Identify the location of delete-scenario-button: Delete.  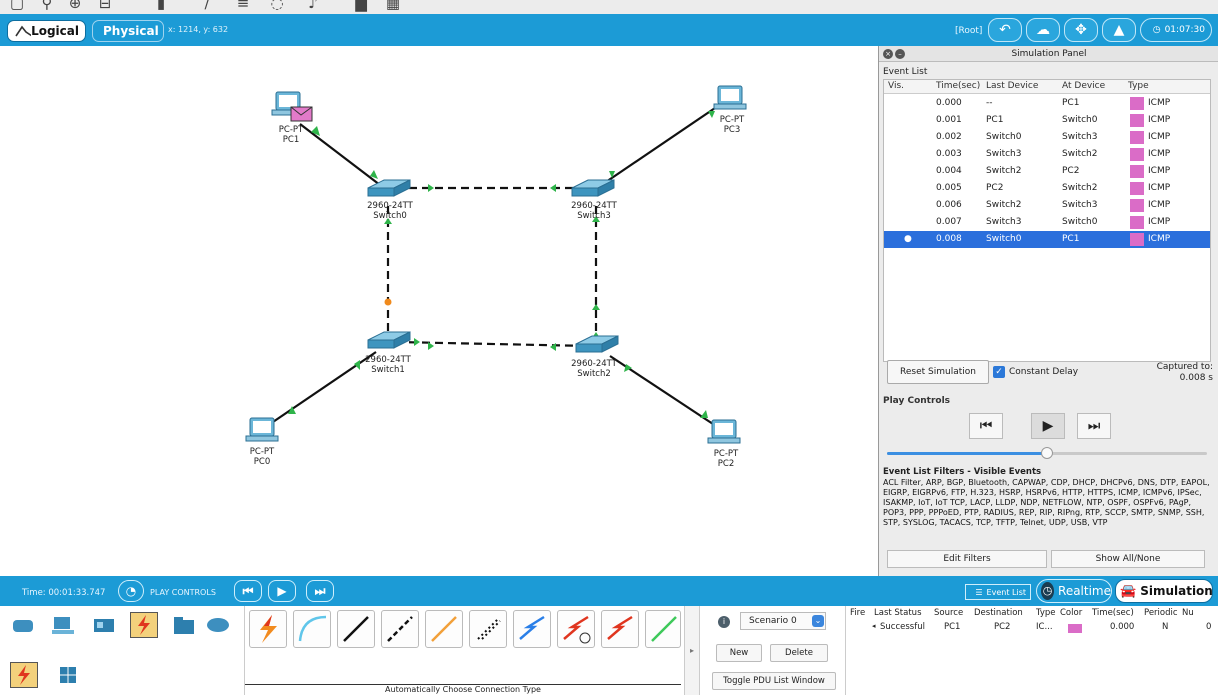
(799, 653).